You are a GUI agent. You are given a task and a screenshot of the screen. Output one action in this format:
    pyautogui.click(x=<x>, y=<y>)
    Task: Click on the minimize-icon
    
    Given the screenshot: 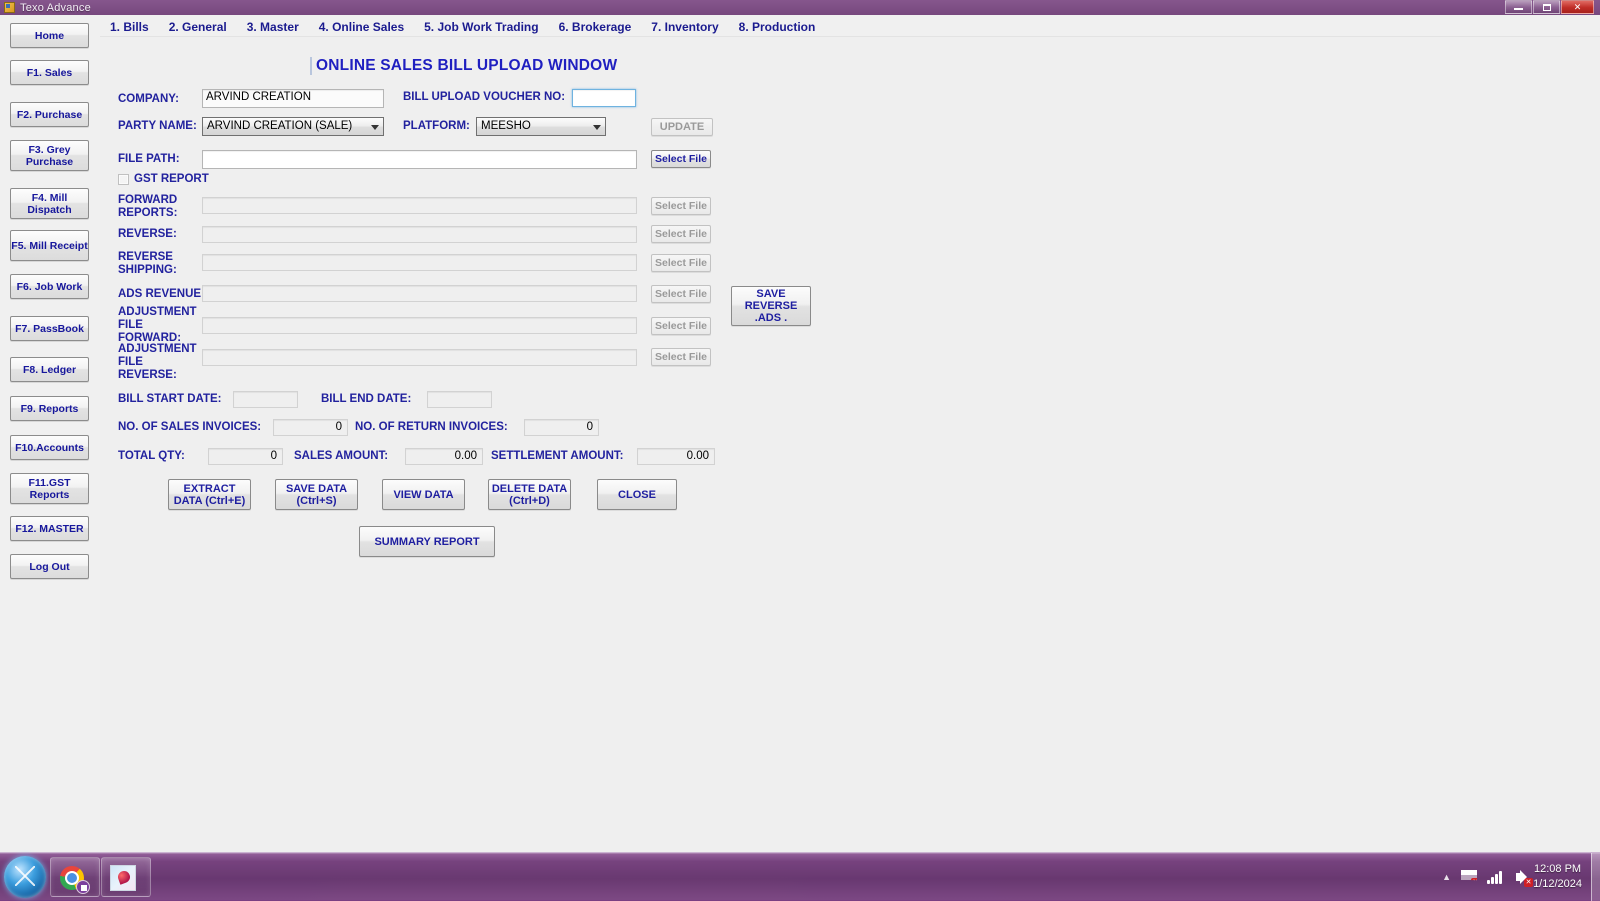 What is the action you would take?
    pyautogui.click(x=1518, y=7)
    